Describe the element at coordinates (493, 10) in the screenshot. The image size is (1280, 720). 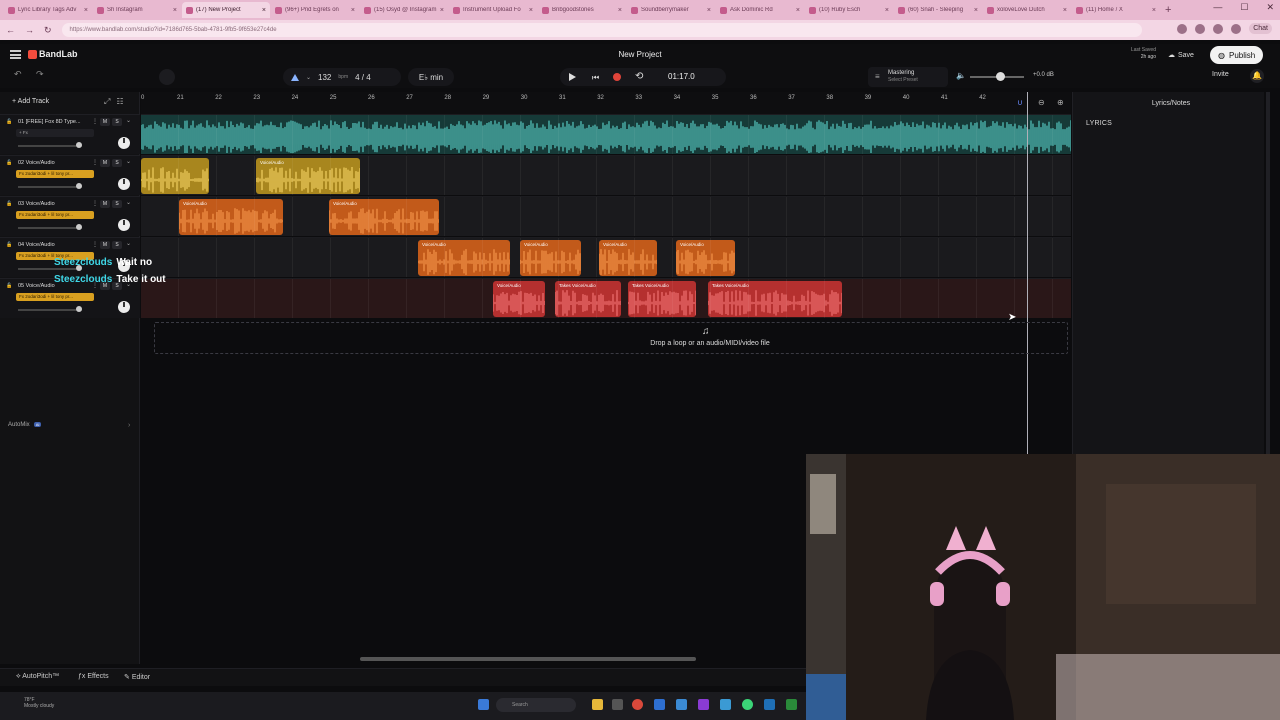
I see `browser-tab: Instrument Upload Fo ×` at that location.